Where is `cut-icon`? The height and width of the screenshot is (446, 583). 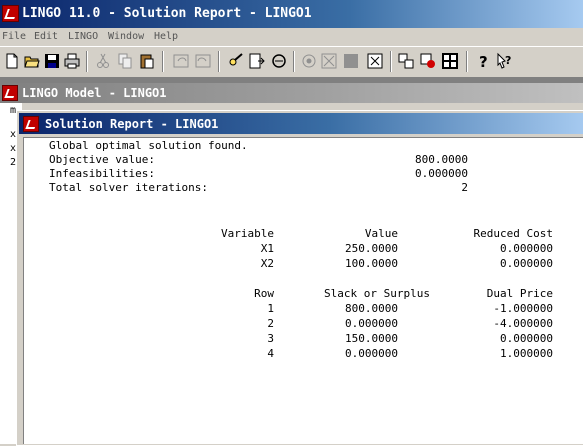 cut-icon is located at coordinates (103, 61).